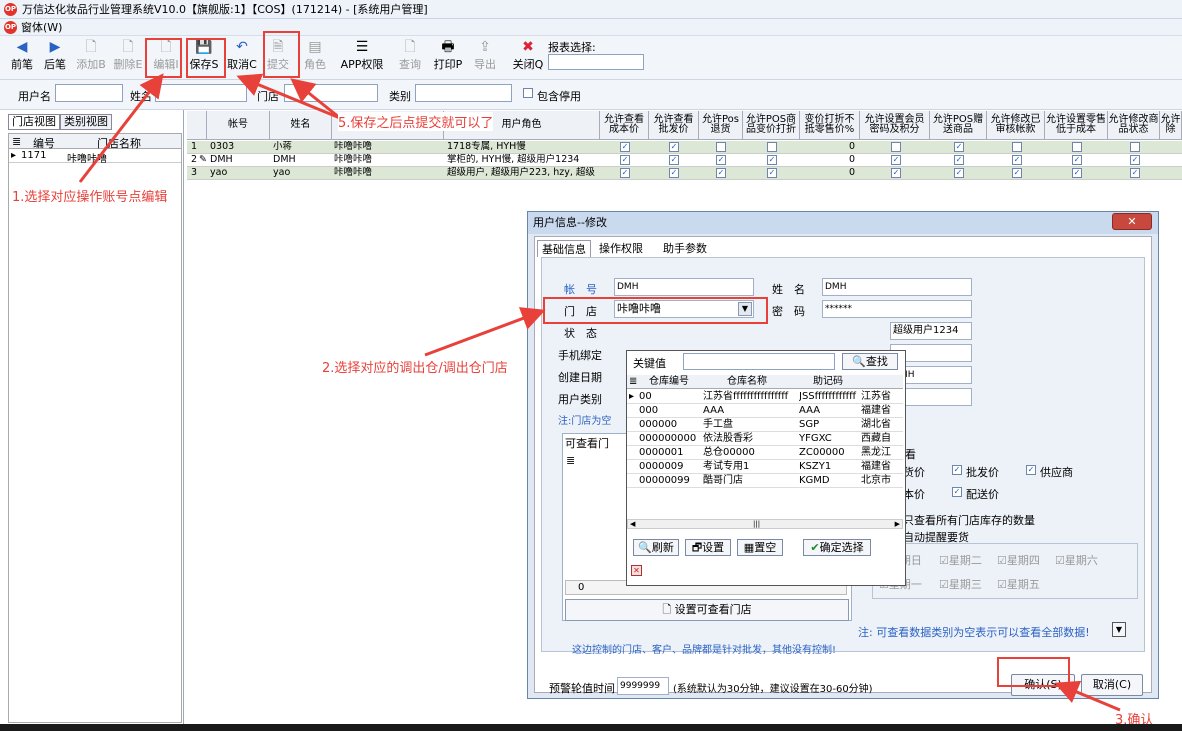  What do you see at coordinates (415, 368) in the screenshot?
I see `annotation-step-2: 2.选择对应的调出仓/调出仓门店` at bounding box center [415, 368].